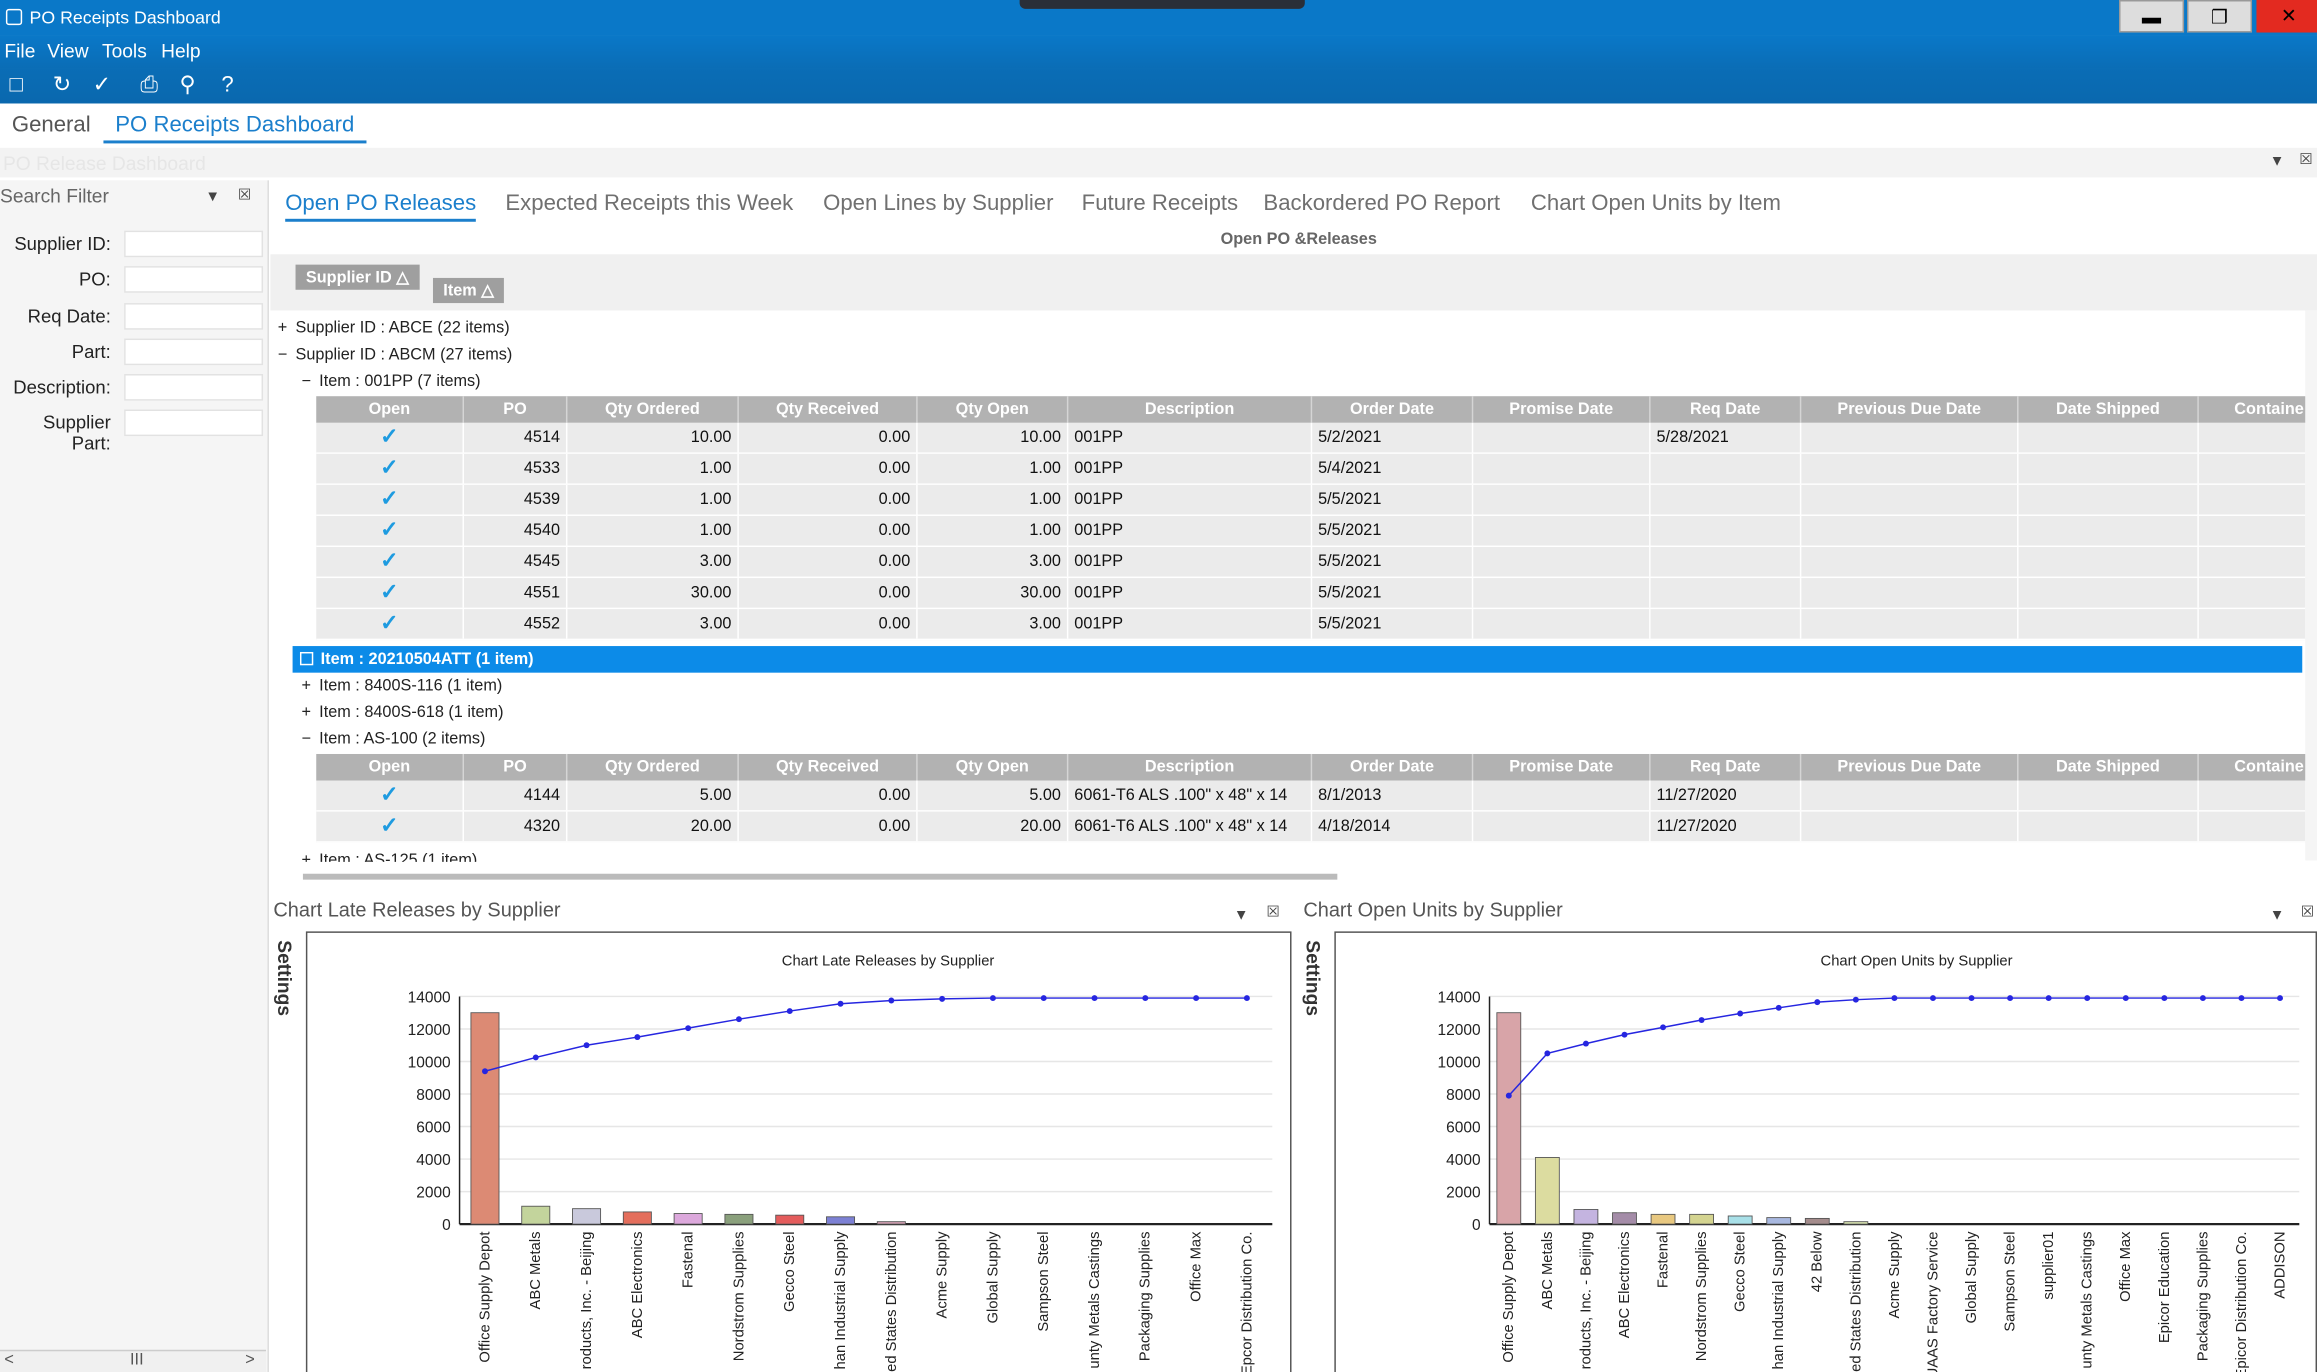  What do you see at coordinates (194, 387) in the screenshot?
I see `description-field` at bounding box center [194, 387].